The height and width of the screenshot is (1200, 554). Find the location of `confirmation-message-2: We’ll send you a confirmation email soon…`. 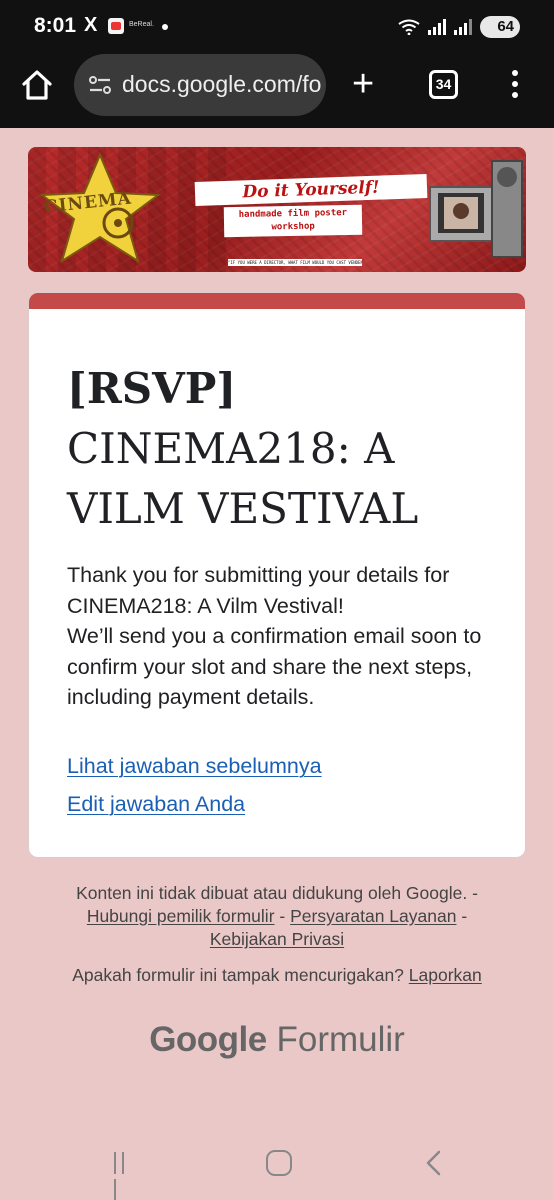

confirmation-message-2: We’ll send you a confirmation email soon… is located at coordinates (274, 666).